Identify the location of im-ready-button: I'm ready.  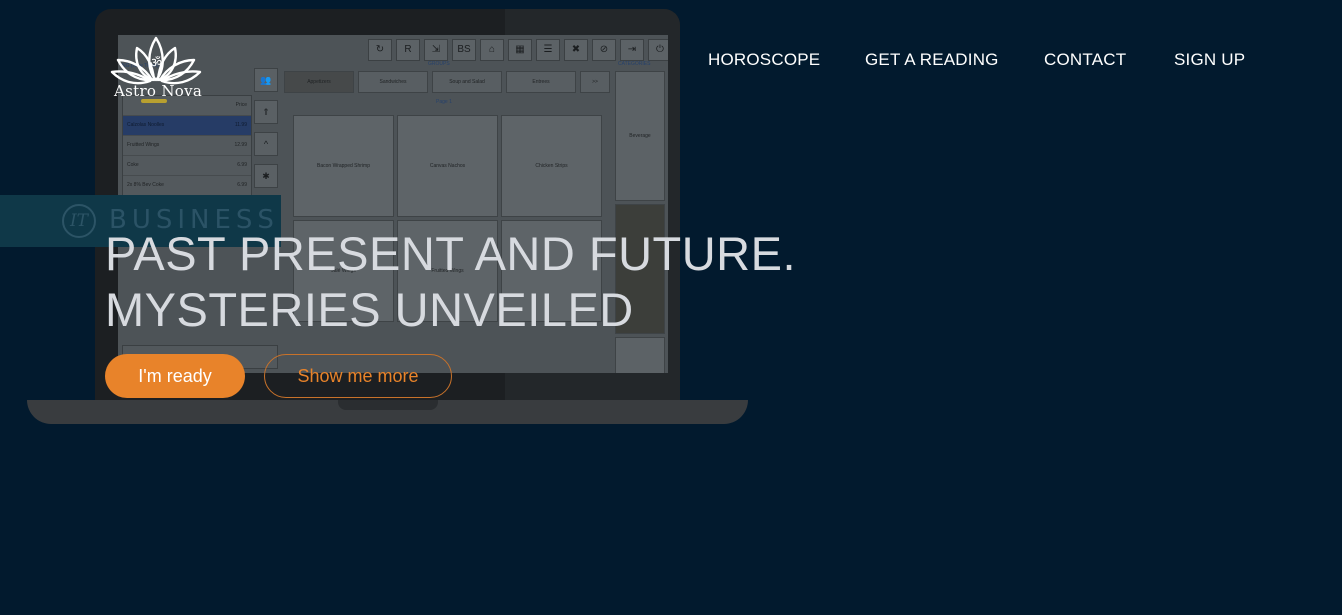
(175, 376).